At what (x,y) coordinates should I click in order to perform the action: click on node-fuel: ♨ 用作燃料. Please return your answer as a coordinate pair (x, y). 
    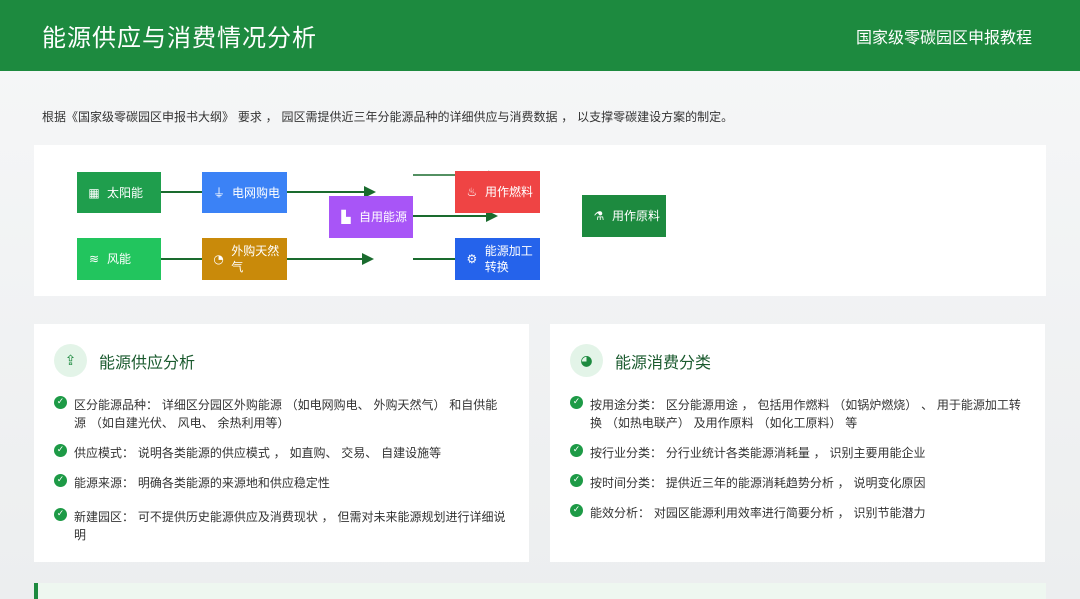
    Looking at the image, I should click on (497, 192).